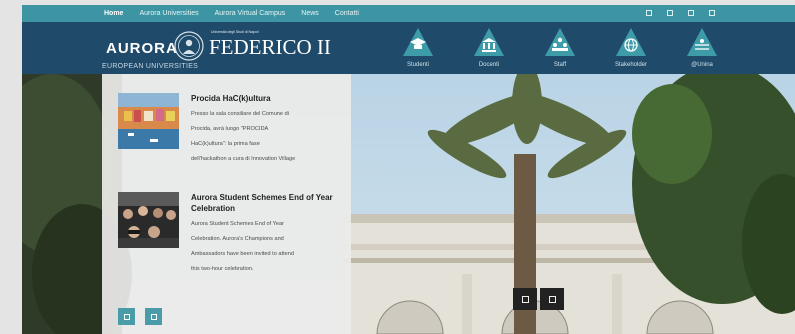  What do you see at coordinates (168, 13) in the screenshot?
I see `nav-item-aurora-universities: Aurora Universities` at bounding box center [168, 13].